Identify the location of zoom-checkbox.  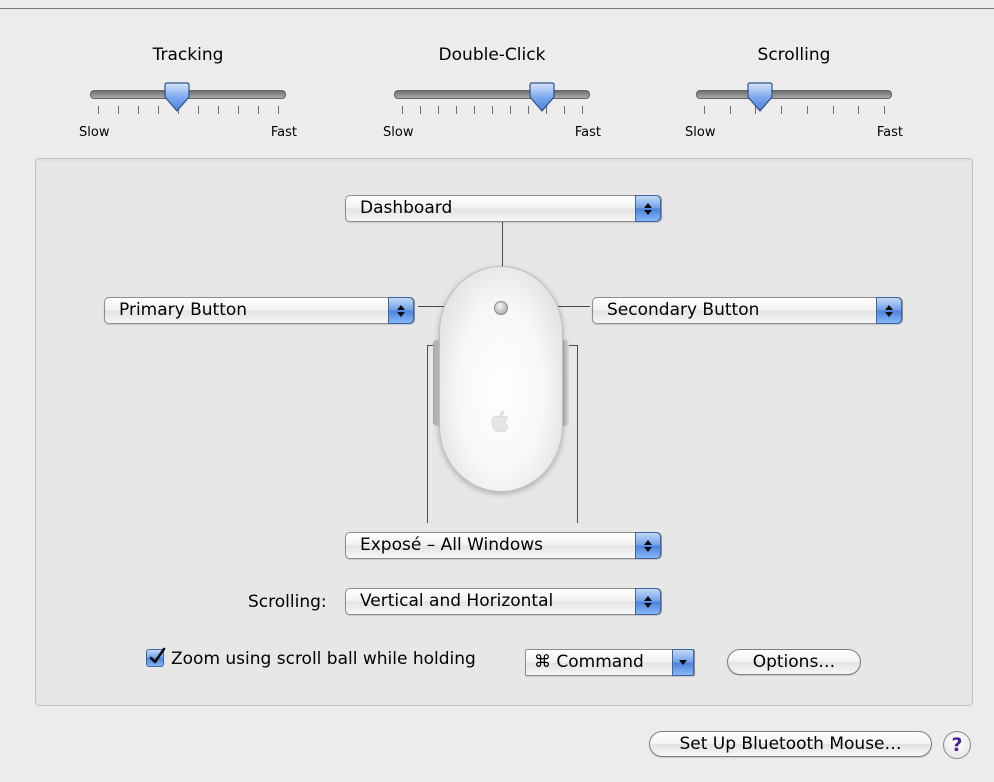
(156, 657).